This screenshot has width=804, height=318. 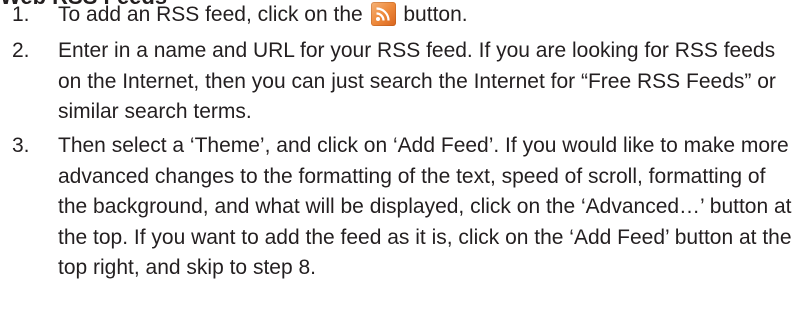 I want to click on step-number: 2., so click(x=21, y=50).